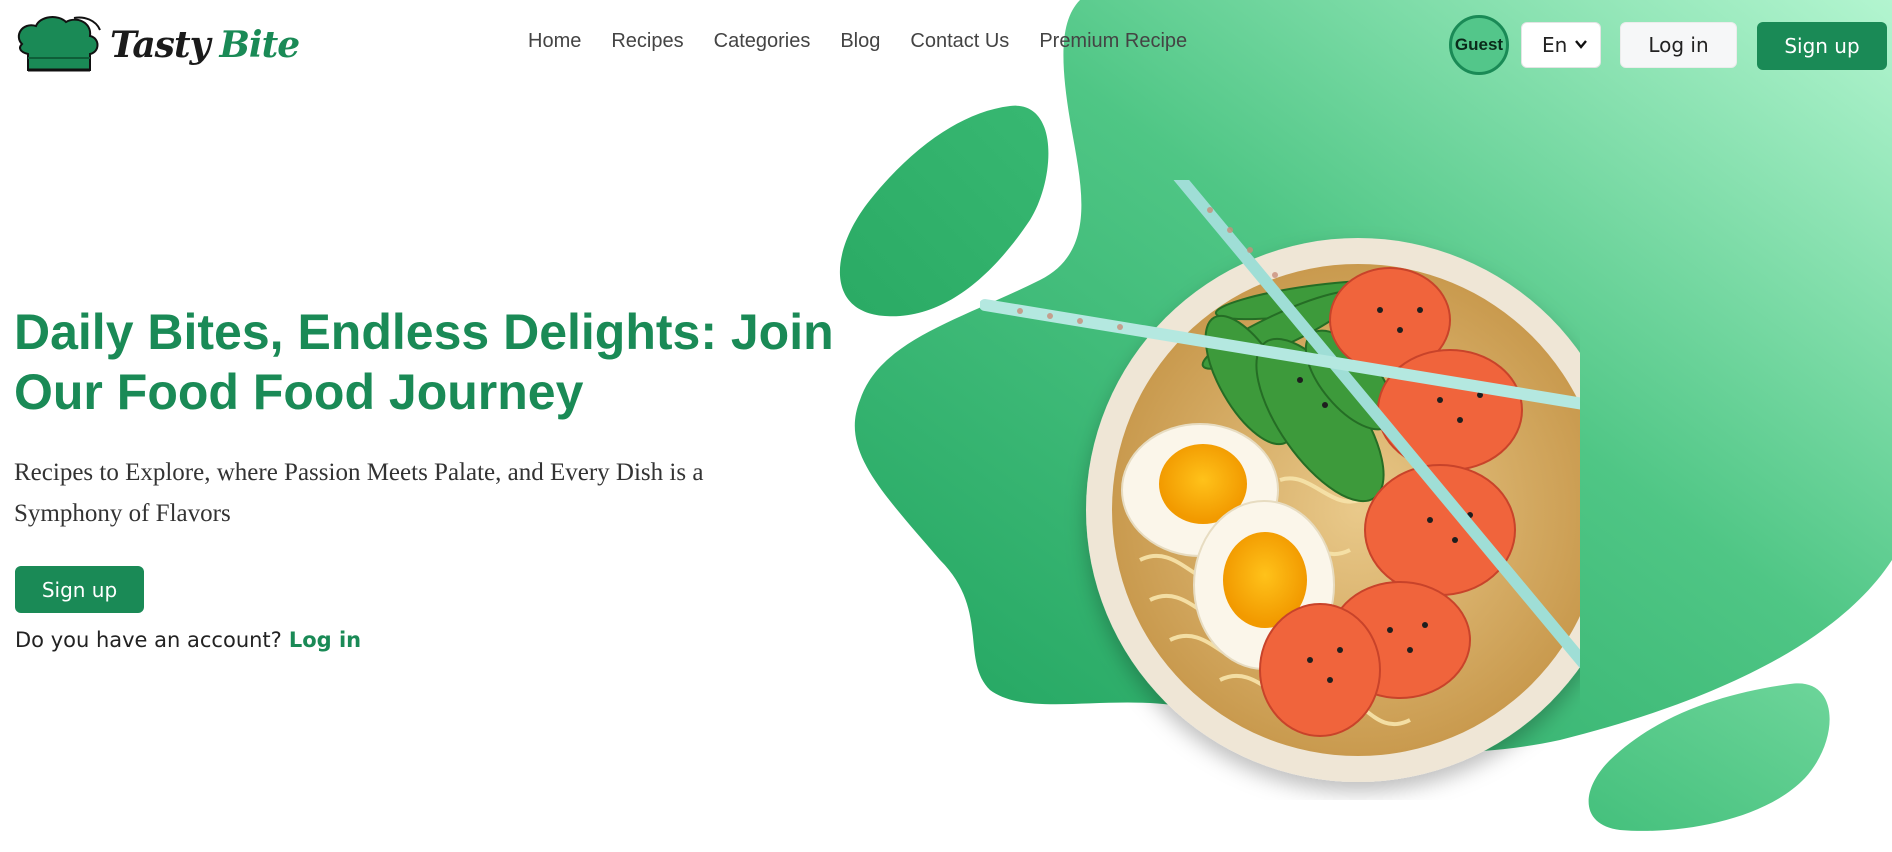 This screenshot has height=852, width=1892. I want to click on language-select: En, so click(1561, 45).